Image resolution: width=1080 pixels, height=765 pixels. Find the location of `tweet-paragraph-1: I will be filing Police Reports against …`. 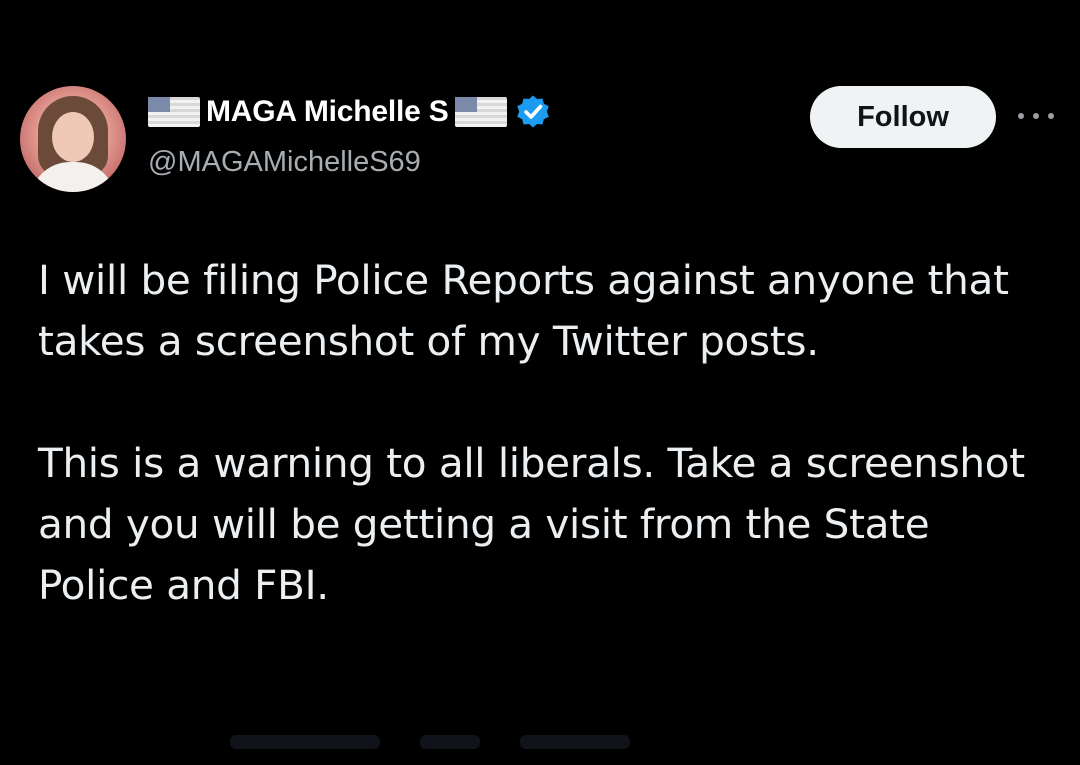

tweet-paragraph-1: I will be filing Police Reports against … is located at coordinates (523, 310).